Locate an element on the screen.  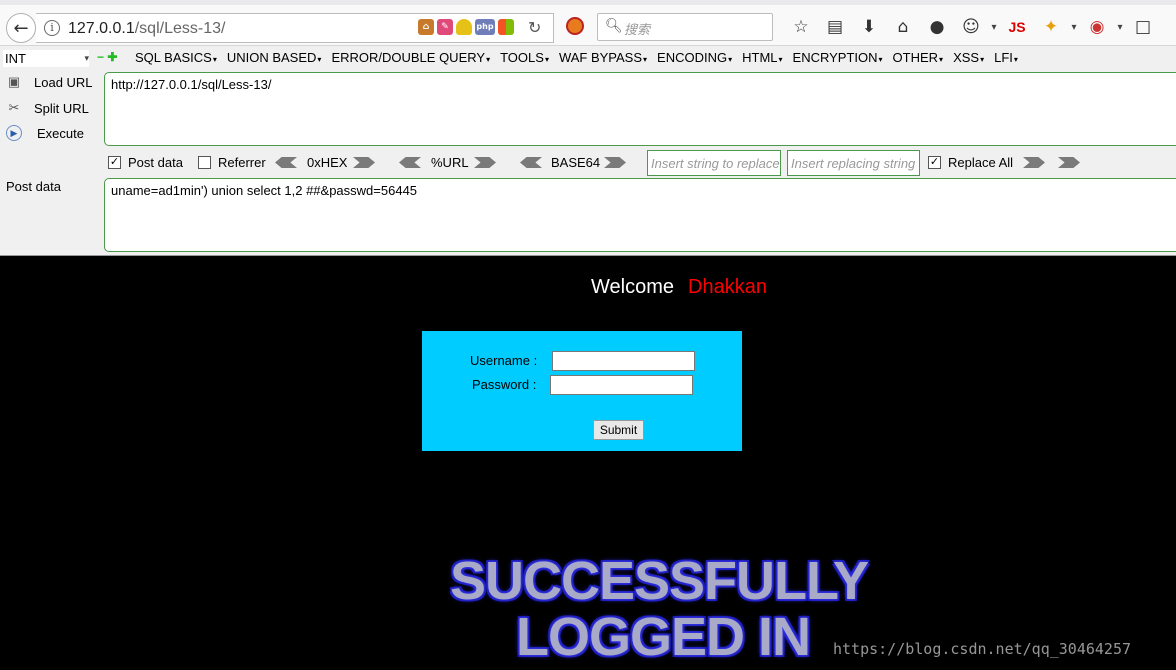
menu-other: OTHER is located at coordinates (918, 57).